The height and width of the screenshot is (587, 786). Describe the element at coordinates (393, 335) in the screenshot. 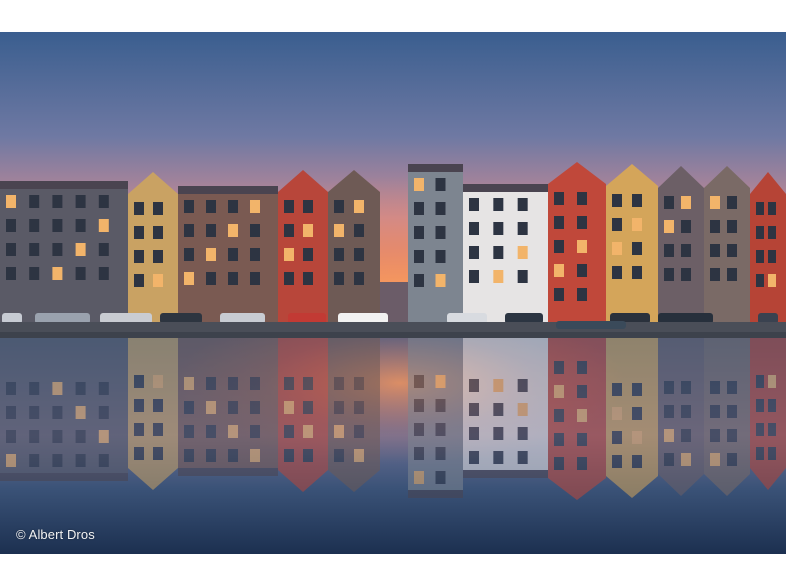

I see `quay-edge` at that location.